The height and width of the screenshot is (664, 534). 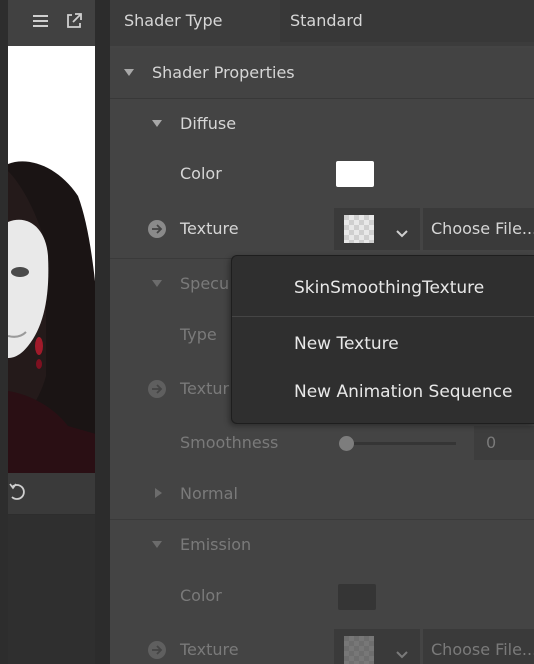 What do you see at coordinates (322, 443) in the screenshot?
I see `smoothness-row: Smoothness 0` at bounding box center [322, 443].